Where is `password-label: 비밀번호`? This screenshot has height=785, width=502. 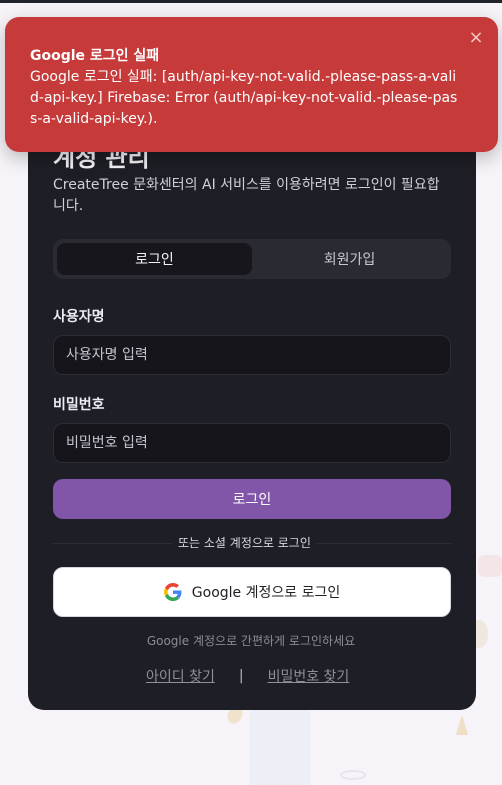 password-label: 비밀번호 is located at coordinates (79, 405).